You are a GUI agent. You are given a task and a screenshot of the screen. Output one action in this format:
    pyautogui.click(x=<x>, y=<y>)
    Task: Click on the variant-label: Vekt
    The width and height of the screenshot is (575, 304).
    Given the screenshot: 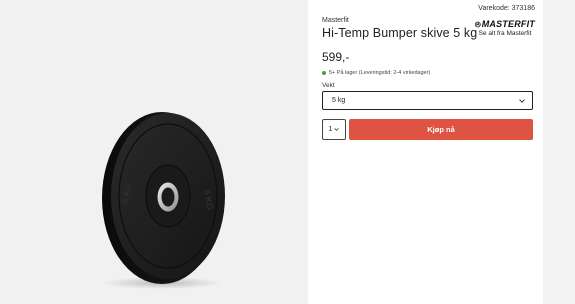 What is the action you would take?
    pyautogui.click(x=328, y=85)
    